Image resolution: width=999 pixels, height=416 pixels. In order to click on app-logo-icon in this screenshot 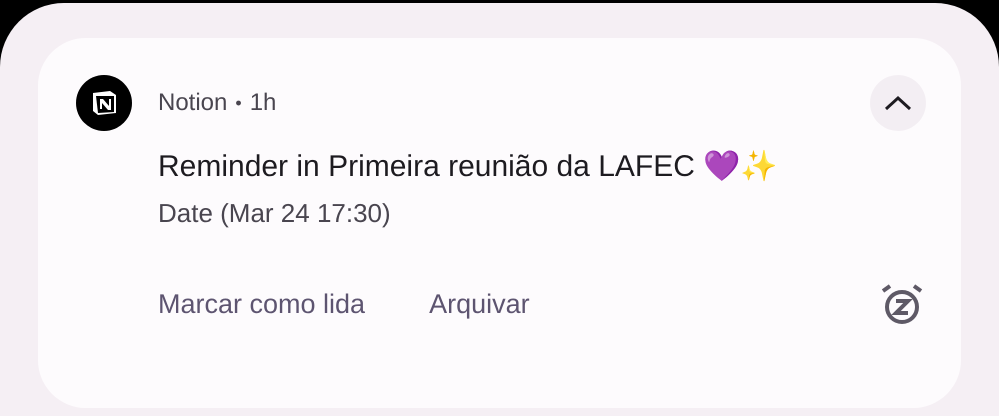, I will do `click(104, 103)`.